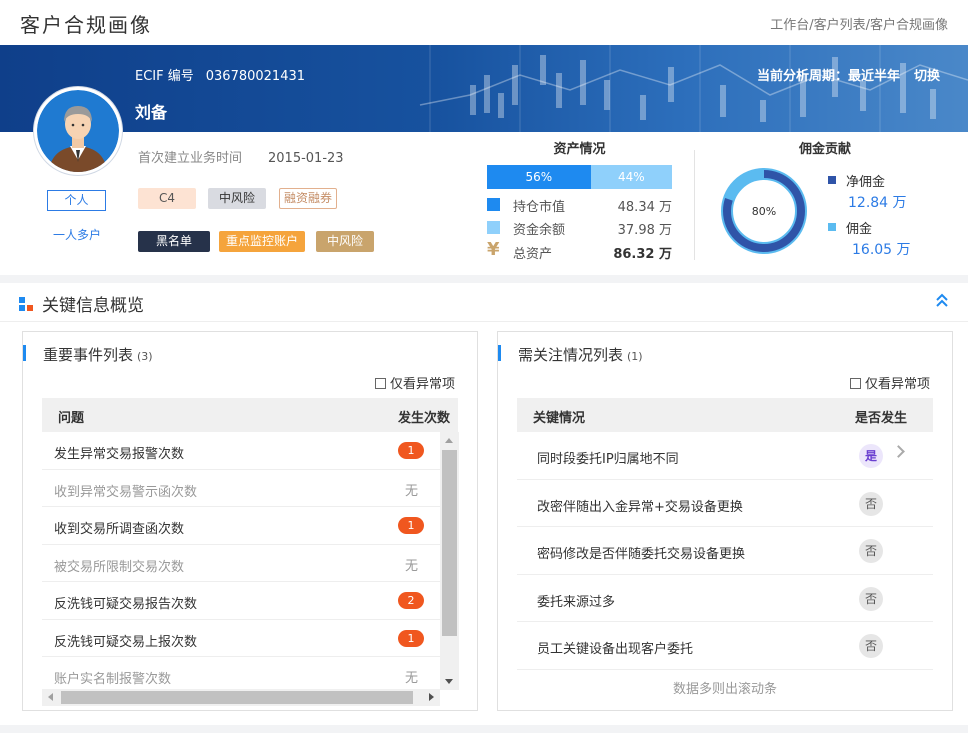  I want to click on events-abnormal-filter: 仅看异常项, so click(414, 382).